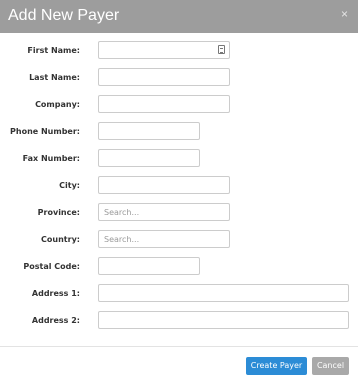  Describe the element at coordinates (64, 15) in the screenshot. I see `dialog-title: Add New Payer` at that location.